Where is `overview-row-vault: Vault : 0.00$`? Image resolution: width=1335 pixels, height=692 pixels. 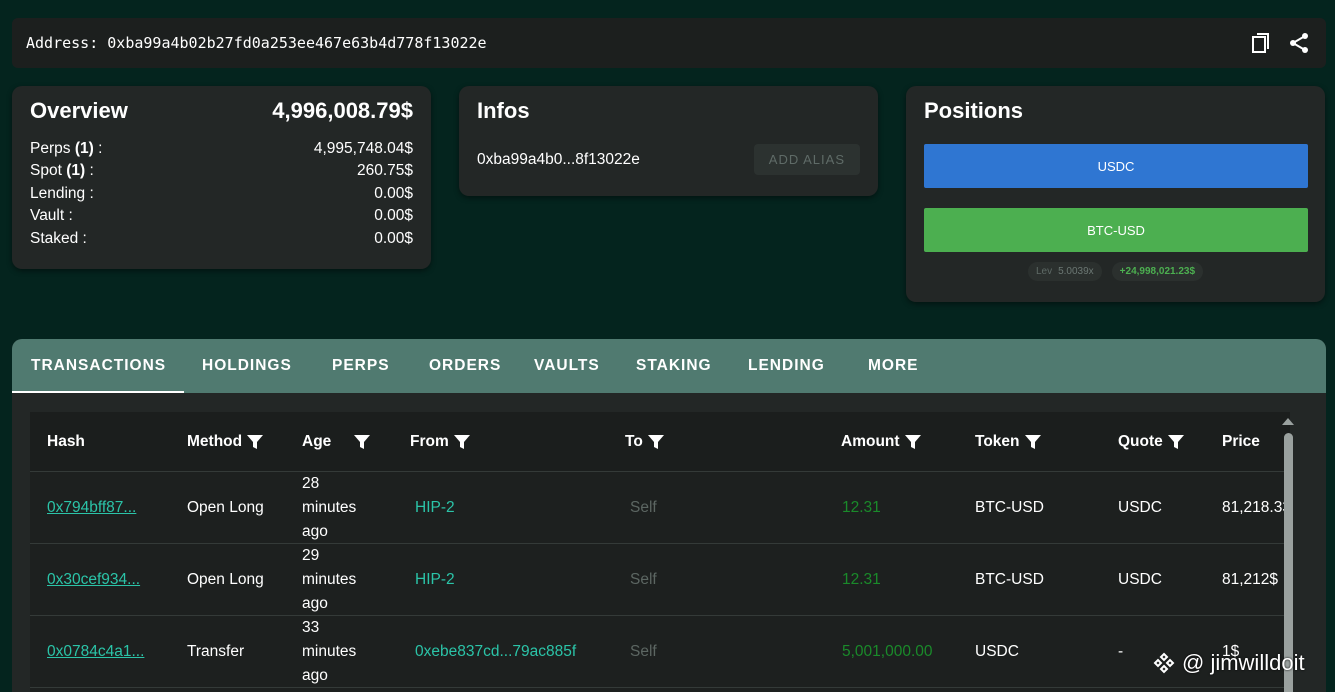
overview-row-vault: Vault : 0.00$ is located at coordinates (221, 216).